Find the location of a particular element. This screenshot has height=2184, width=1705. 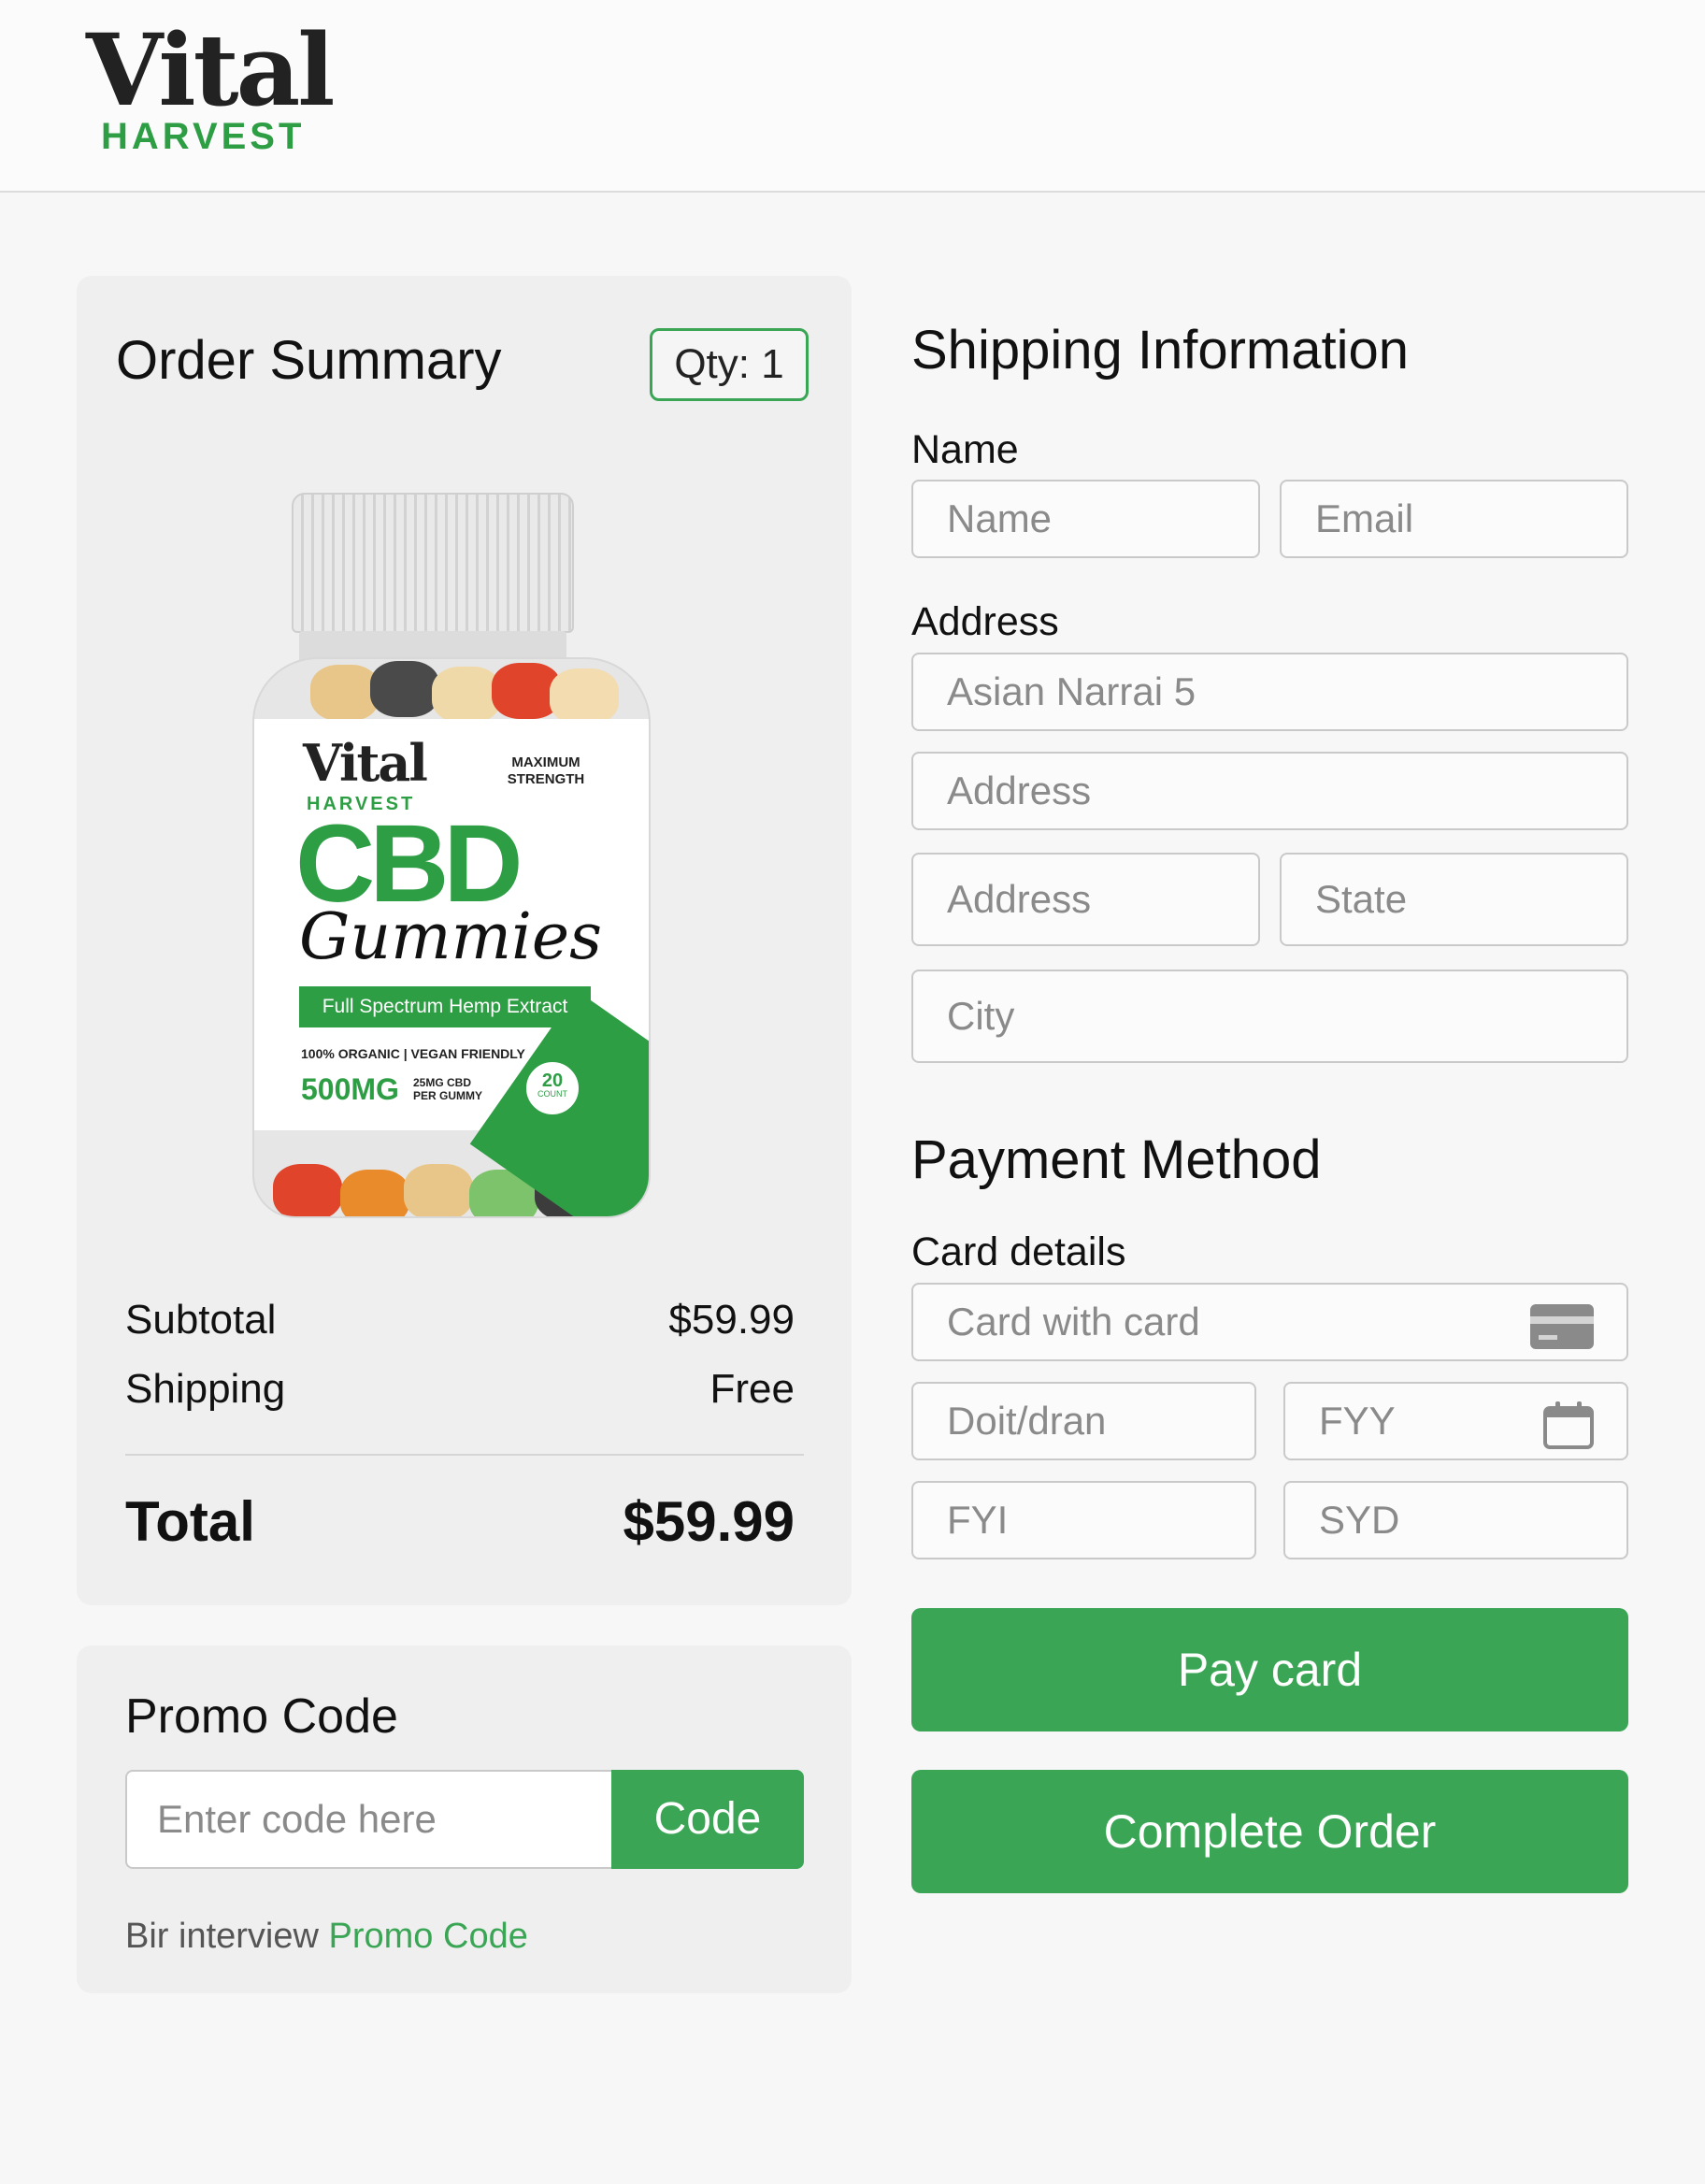

total-label: Total is located at coordinates (190, 1521).